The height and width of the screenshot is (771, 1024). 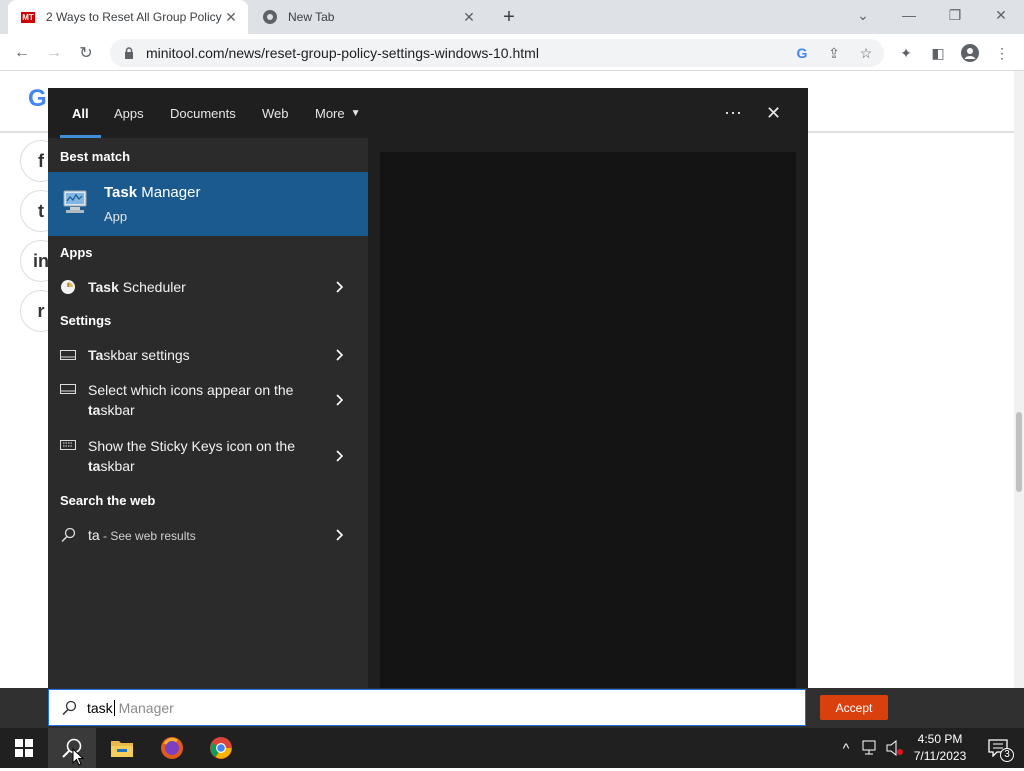 What do you see at coordinates (1001, 15) in the screenshot?
I see `close-window-button: ✕` at bounding box center [1001, 15].